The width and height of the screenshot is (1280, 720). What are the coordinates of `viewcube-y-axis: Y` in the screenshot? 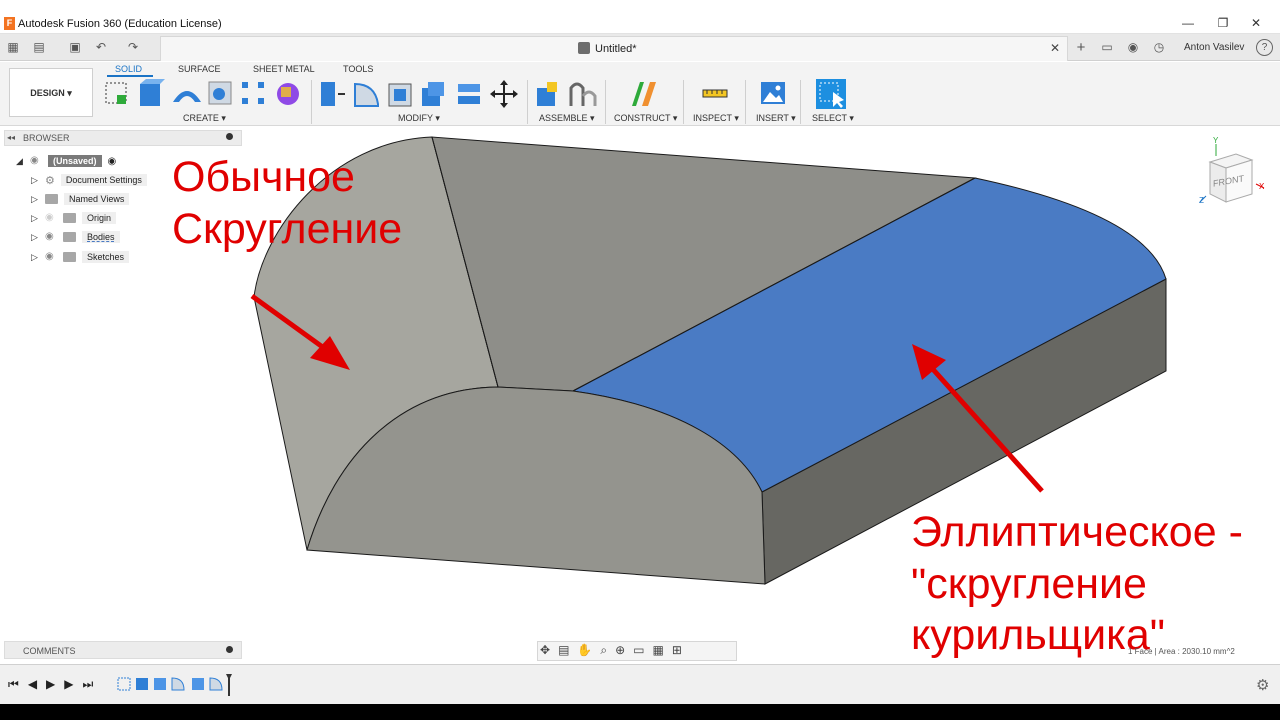 It's located at (1216, 140).